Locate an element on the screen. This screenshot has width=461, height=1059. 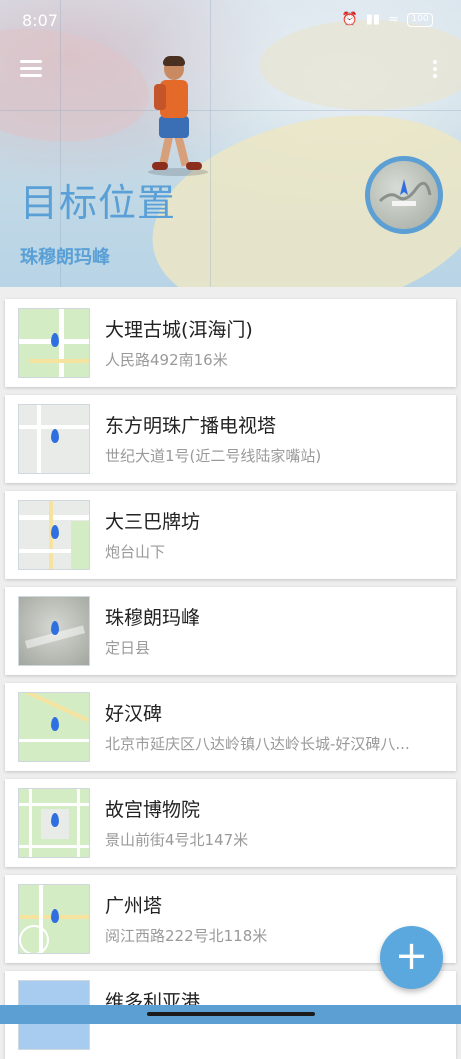
alarm-off-icon: ⏰ is located at coordinates (349, 19).